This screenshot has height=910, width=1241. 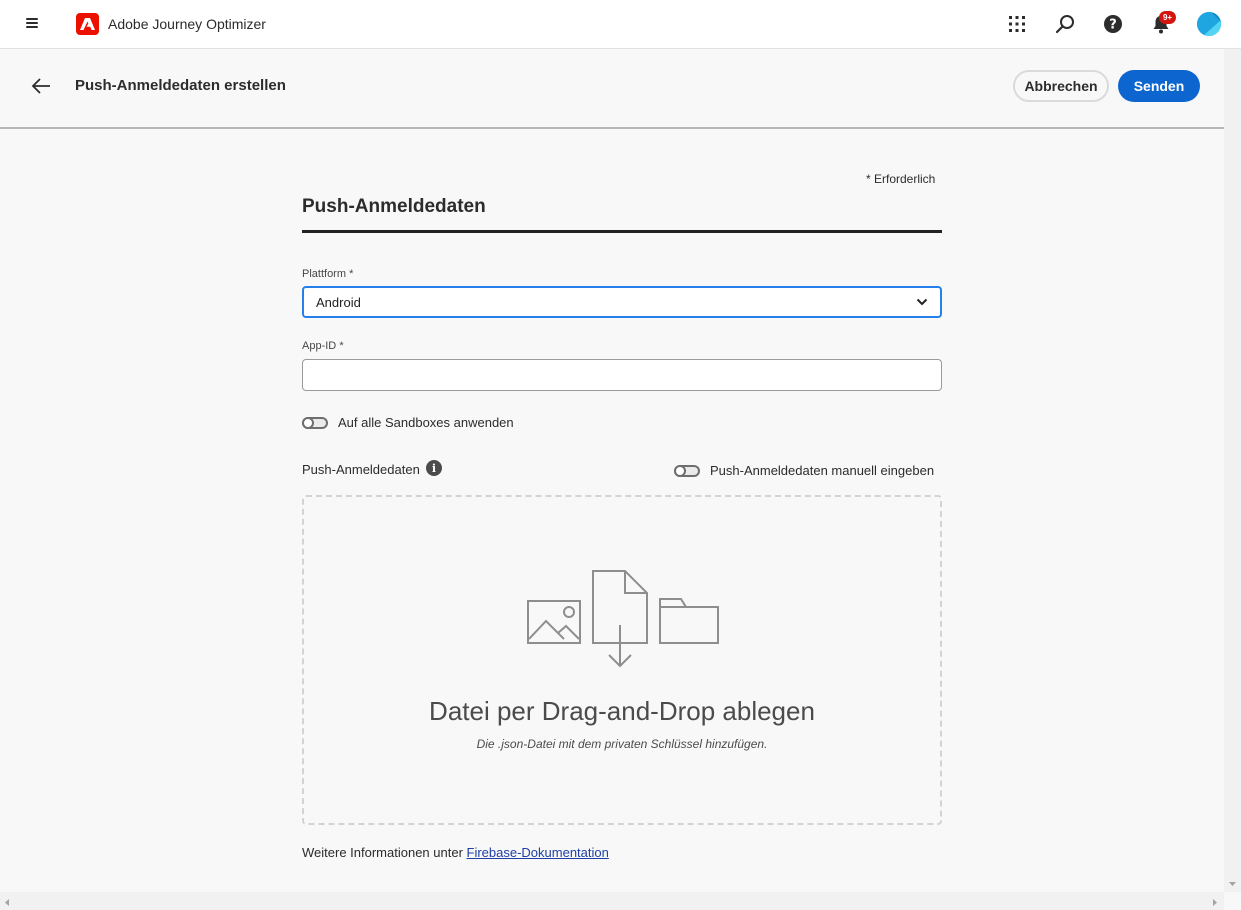 What do you see at coordinates (1232, 884) in the screenshot?
I see `scroll-down-arrow-icon` at bounding box center [1232, 884].